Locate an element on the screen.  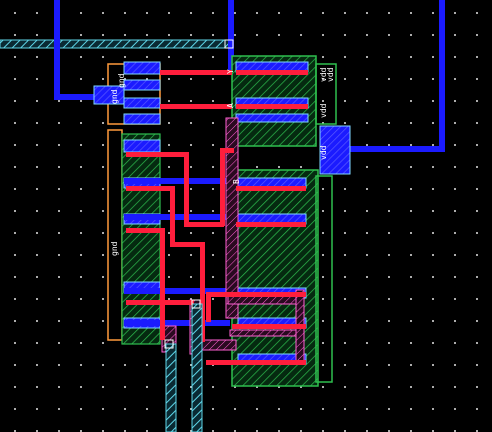
gnd-pad is located at coordinates (109, 95).